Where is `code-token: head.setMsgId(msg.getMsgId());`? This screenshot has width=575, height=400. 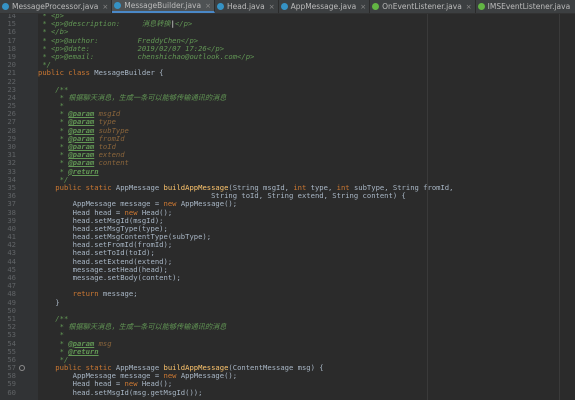 code-token: head.setMsgId(msg.getMsgId()); is located at coordinates (120, 392).